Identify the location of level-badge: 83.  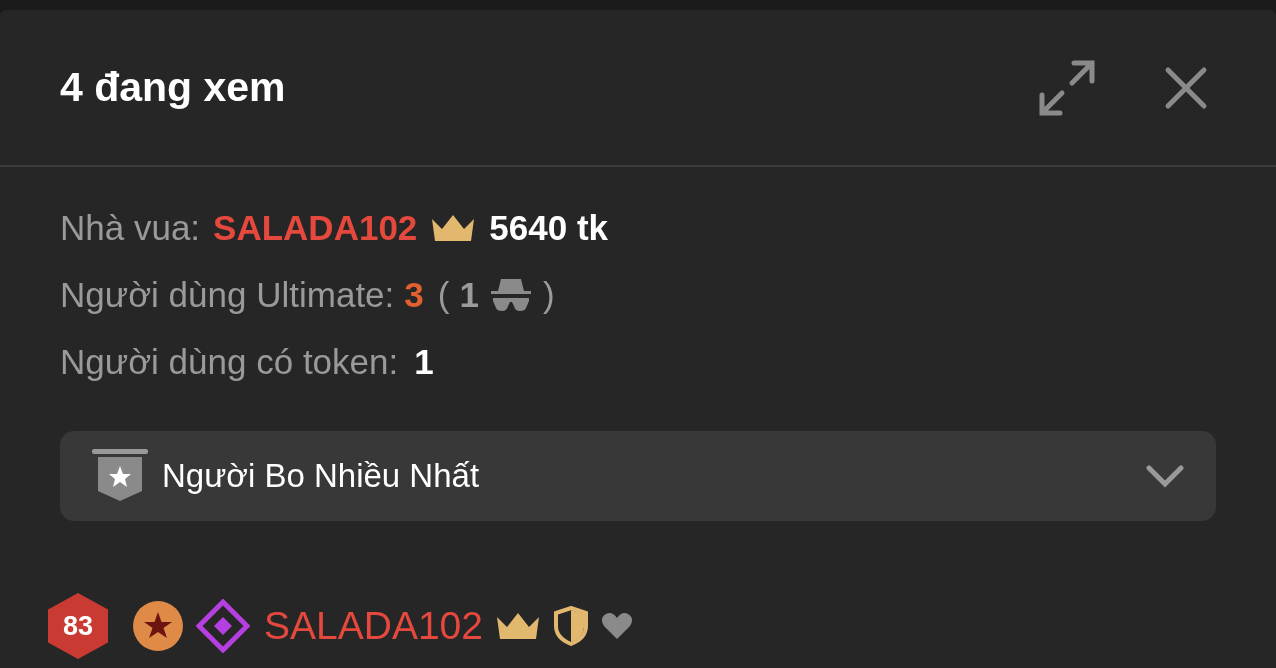
(78, 626).